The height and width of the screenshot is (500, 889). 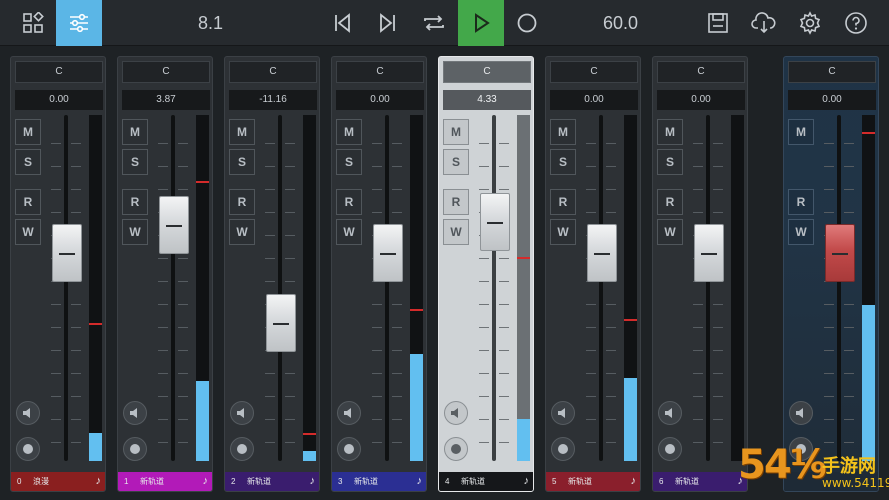 What do you see at coordinates (342, 23) in the screenshot?
I see `skip-back-icon` at bounding box center [342, 23].